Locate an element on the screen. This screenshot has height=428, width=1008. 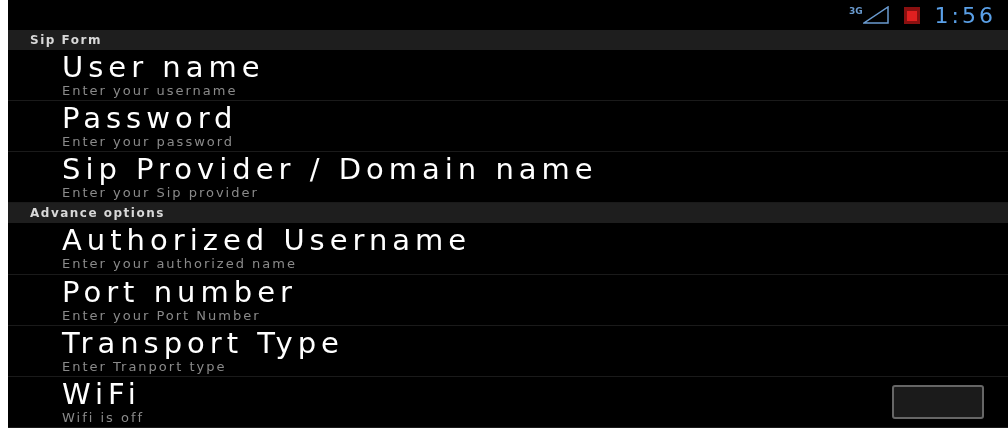
checkbox is located at coordinates (938, 401).